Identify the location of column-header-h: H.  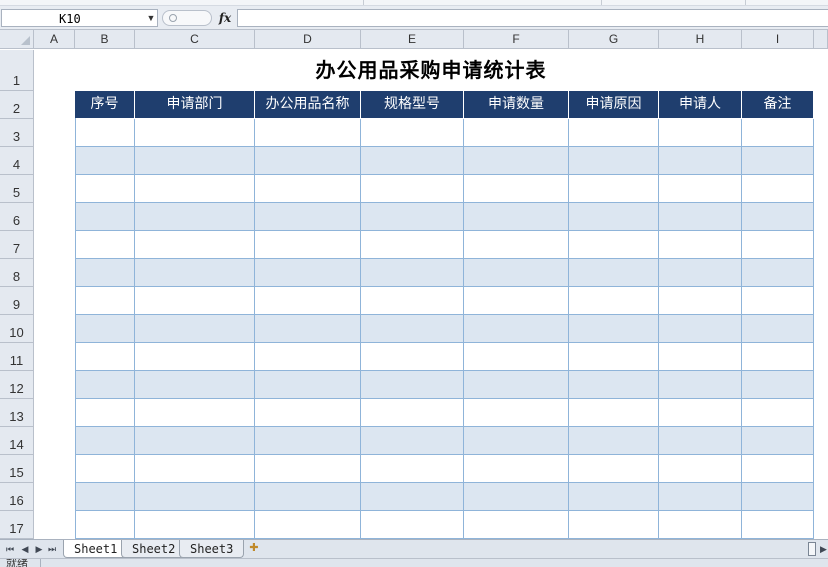
(700, 39).